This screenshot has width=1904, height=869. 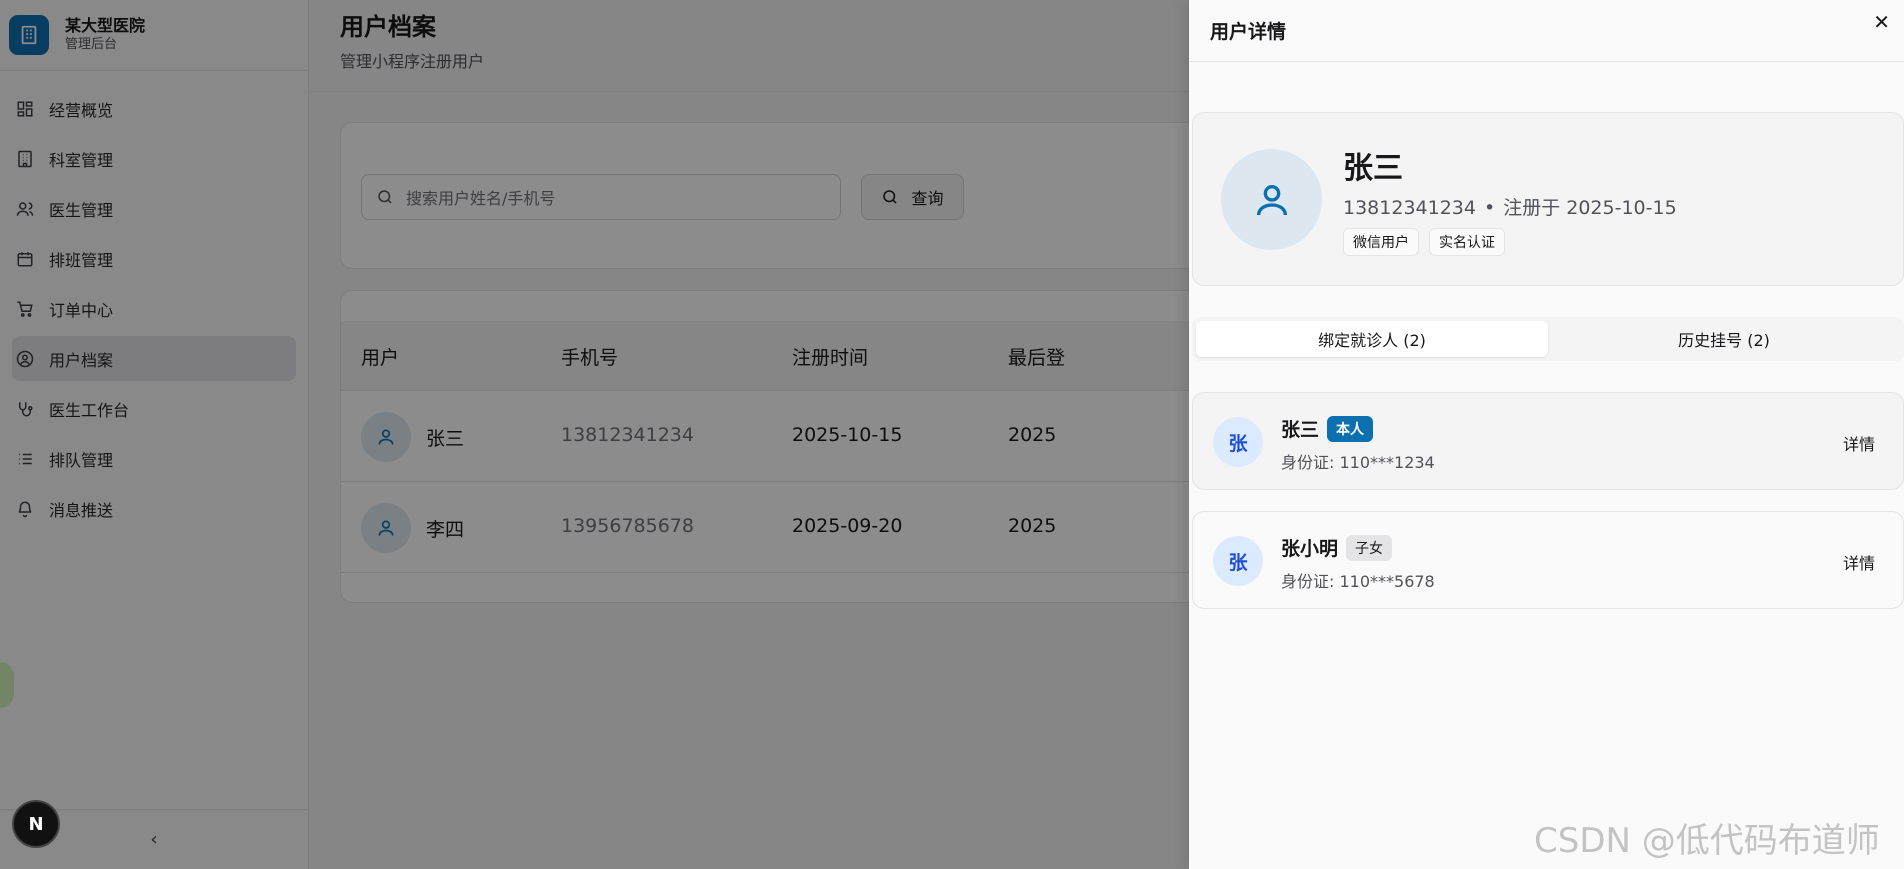 I want to click on profile-meta: 13812341234 • 注册于 2025-10-15, so click(x=1510, y=206).